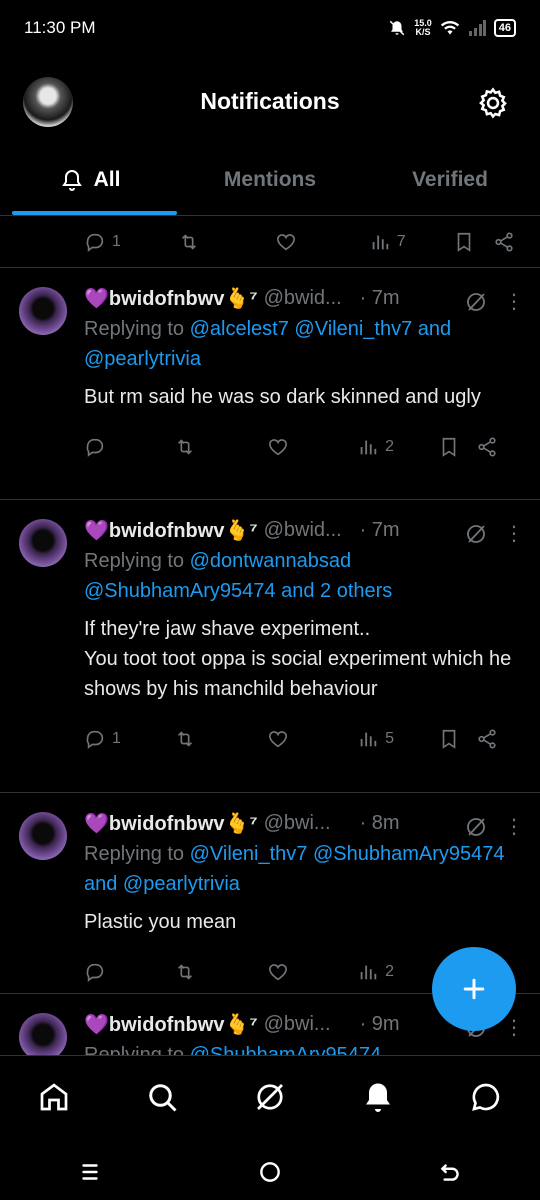  I want to click on notification-tabs: All Mentions Verified, so click(270, 182).